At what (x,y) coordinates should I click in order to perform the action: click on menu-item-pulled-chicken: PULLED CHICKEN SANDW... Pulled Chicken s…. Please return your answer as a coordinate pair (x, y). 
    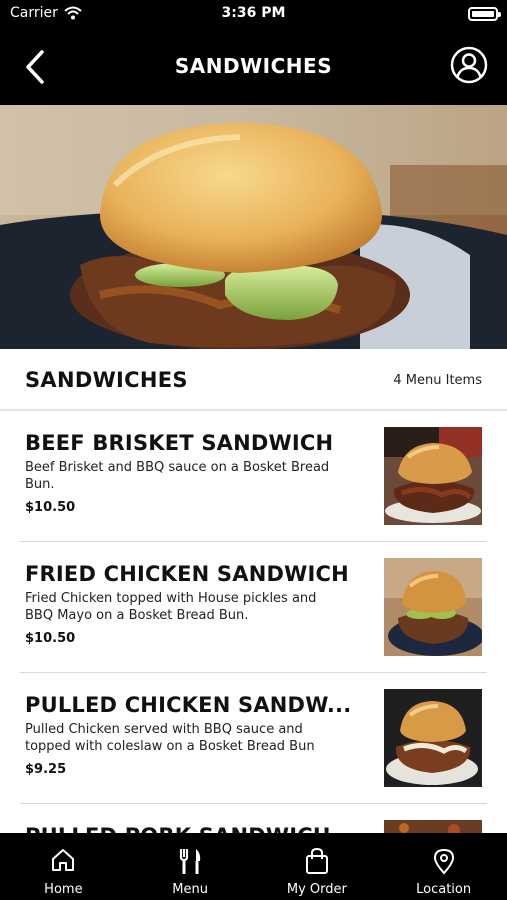
    Looking at the image, I should click on (253, 738).